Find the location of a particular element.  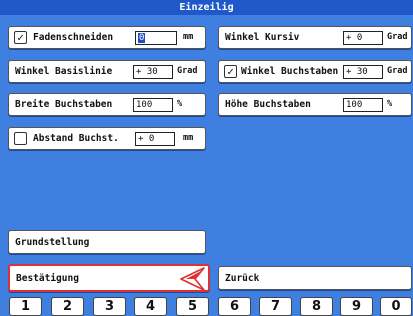

key-3: 3 is located at coordinates (109, 306).